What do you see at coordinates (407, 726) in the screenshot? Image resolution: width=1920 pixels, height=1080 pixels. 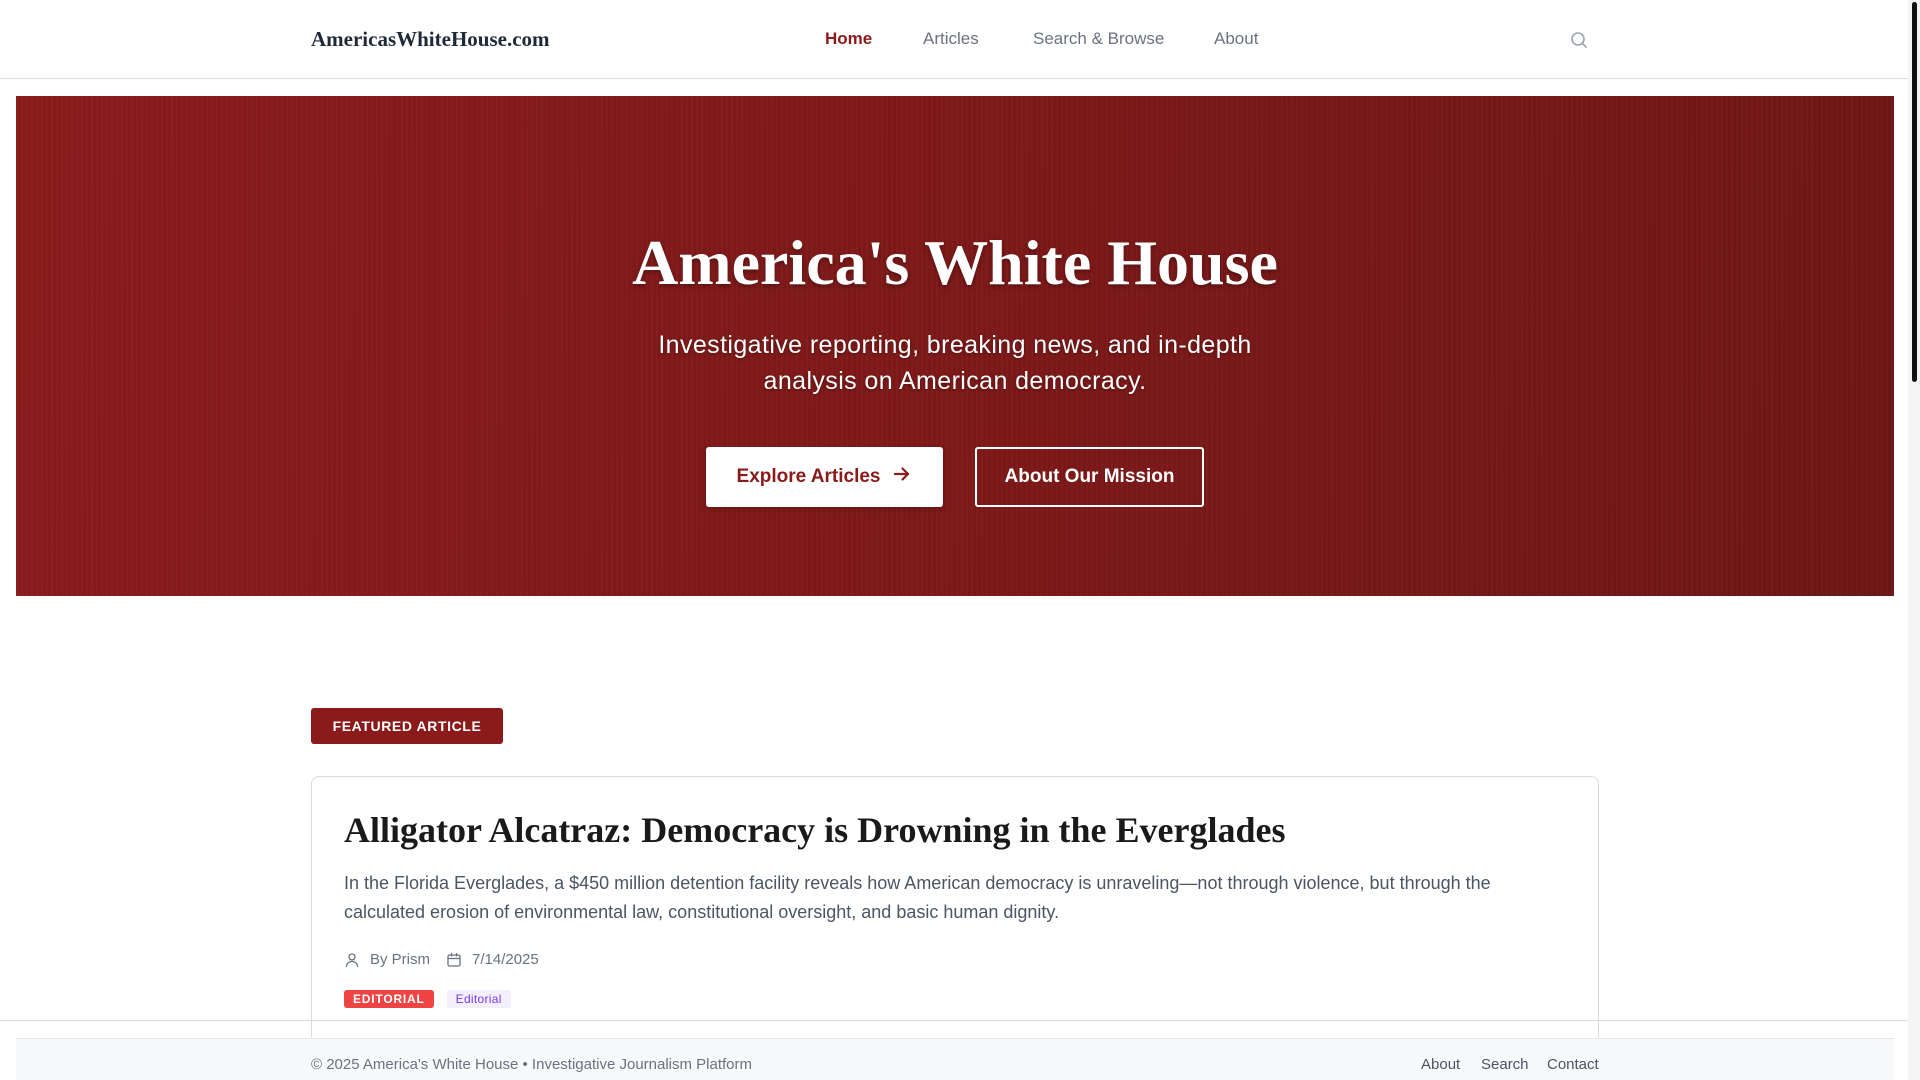 I see `featured-article-badge: FEATURED ARTICLE` at bounding box center [407, 726].